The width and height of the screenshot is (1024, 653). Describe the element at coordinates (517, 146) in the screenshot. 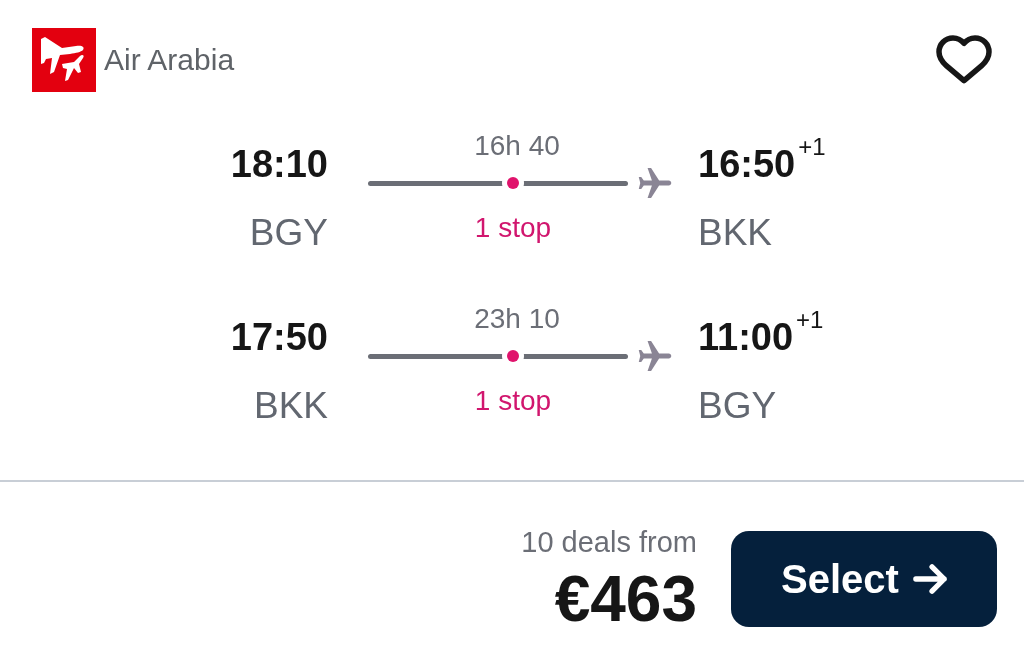

I see `flight-duration: 16h 40` at that location.